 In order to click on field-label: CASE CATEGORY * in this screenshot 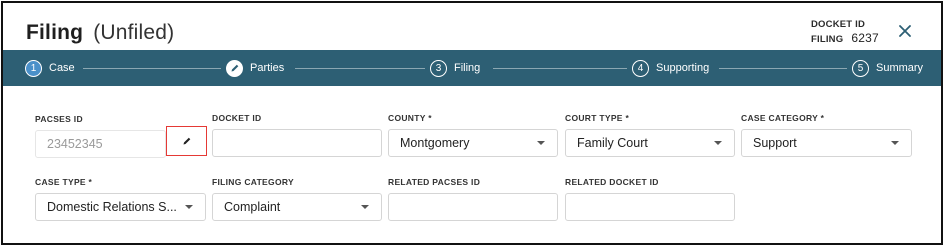, I will do `click(783, 118)`.